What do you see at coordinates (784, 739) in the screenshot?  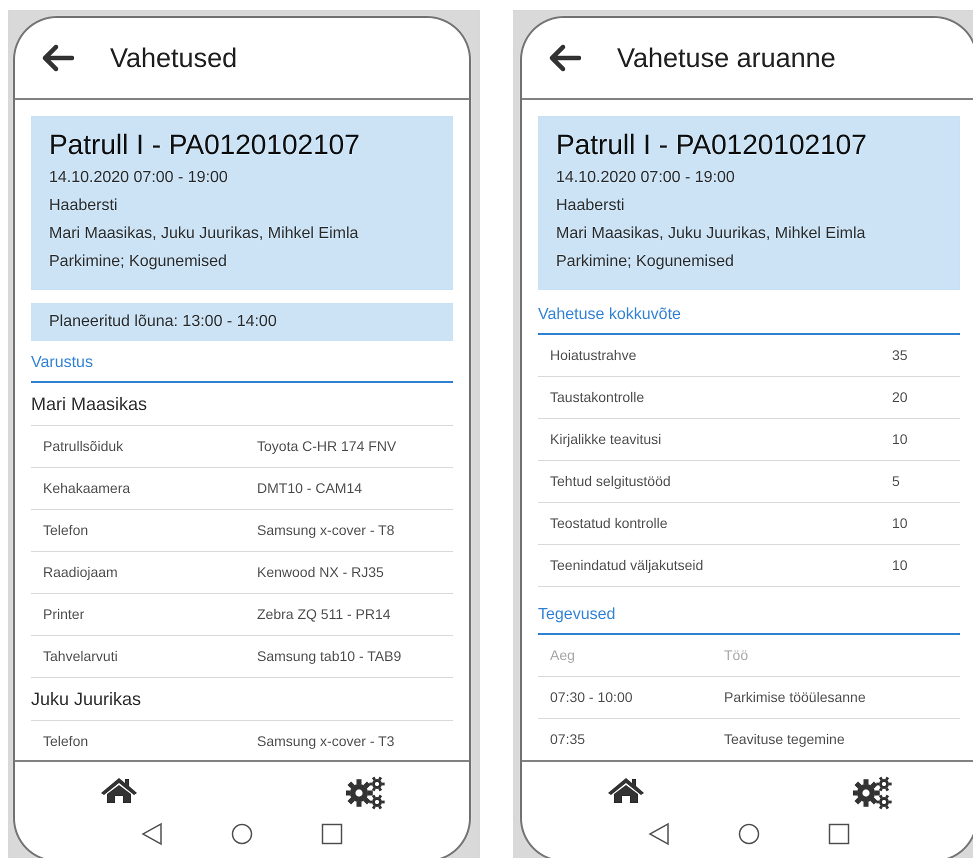 I see `table-cell-text: Teavituse tegemine` at bounding box center [784, 739].